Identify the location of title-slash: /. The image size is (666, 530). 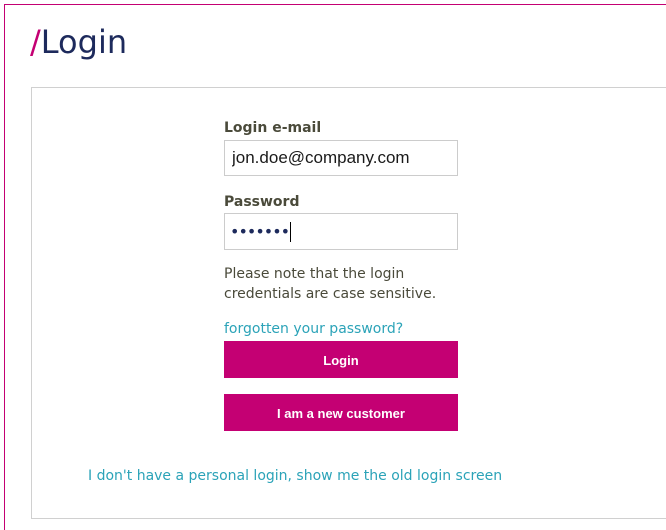
(35, 42).